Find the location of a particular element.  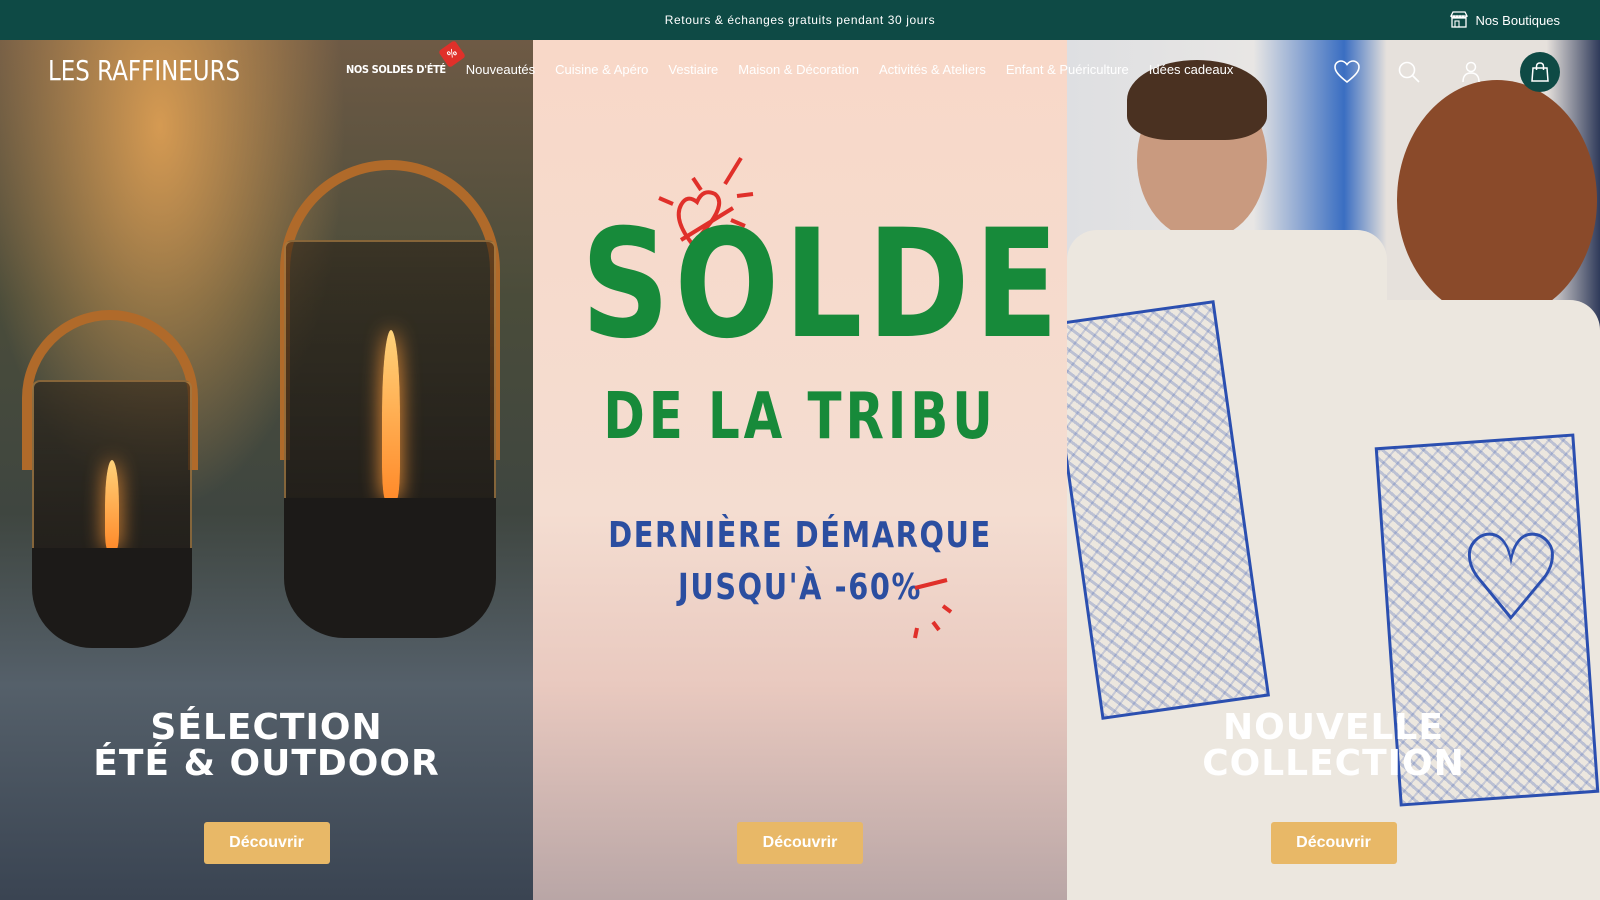

spark-doodle-icon is located at coordinates (933, 608).